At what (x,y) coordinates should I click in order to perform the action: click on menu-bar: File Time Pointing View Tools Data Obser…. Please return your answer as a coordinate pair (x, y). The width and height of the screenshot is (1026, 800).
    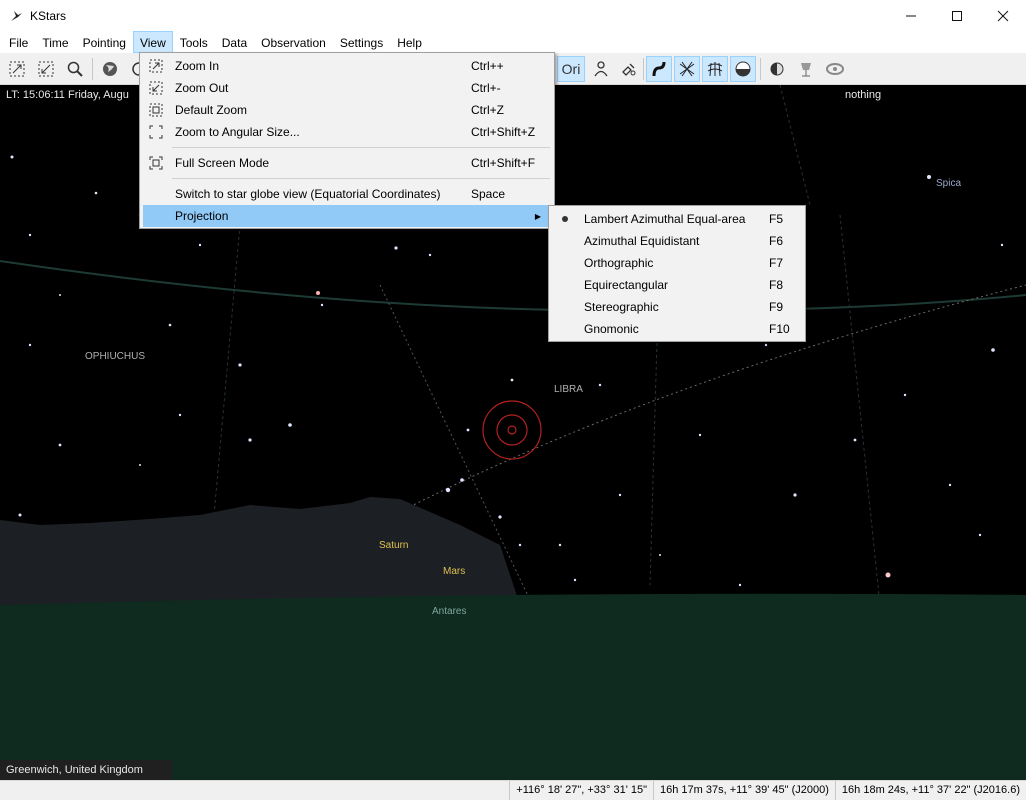
    Looking at the image, I should click on (513, 42).